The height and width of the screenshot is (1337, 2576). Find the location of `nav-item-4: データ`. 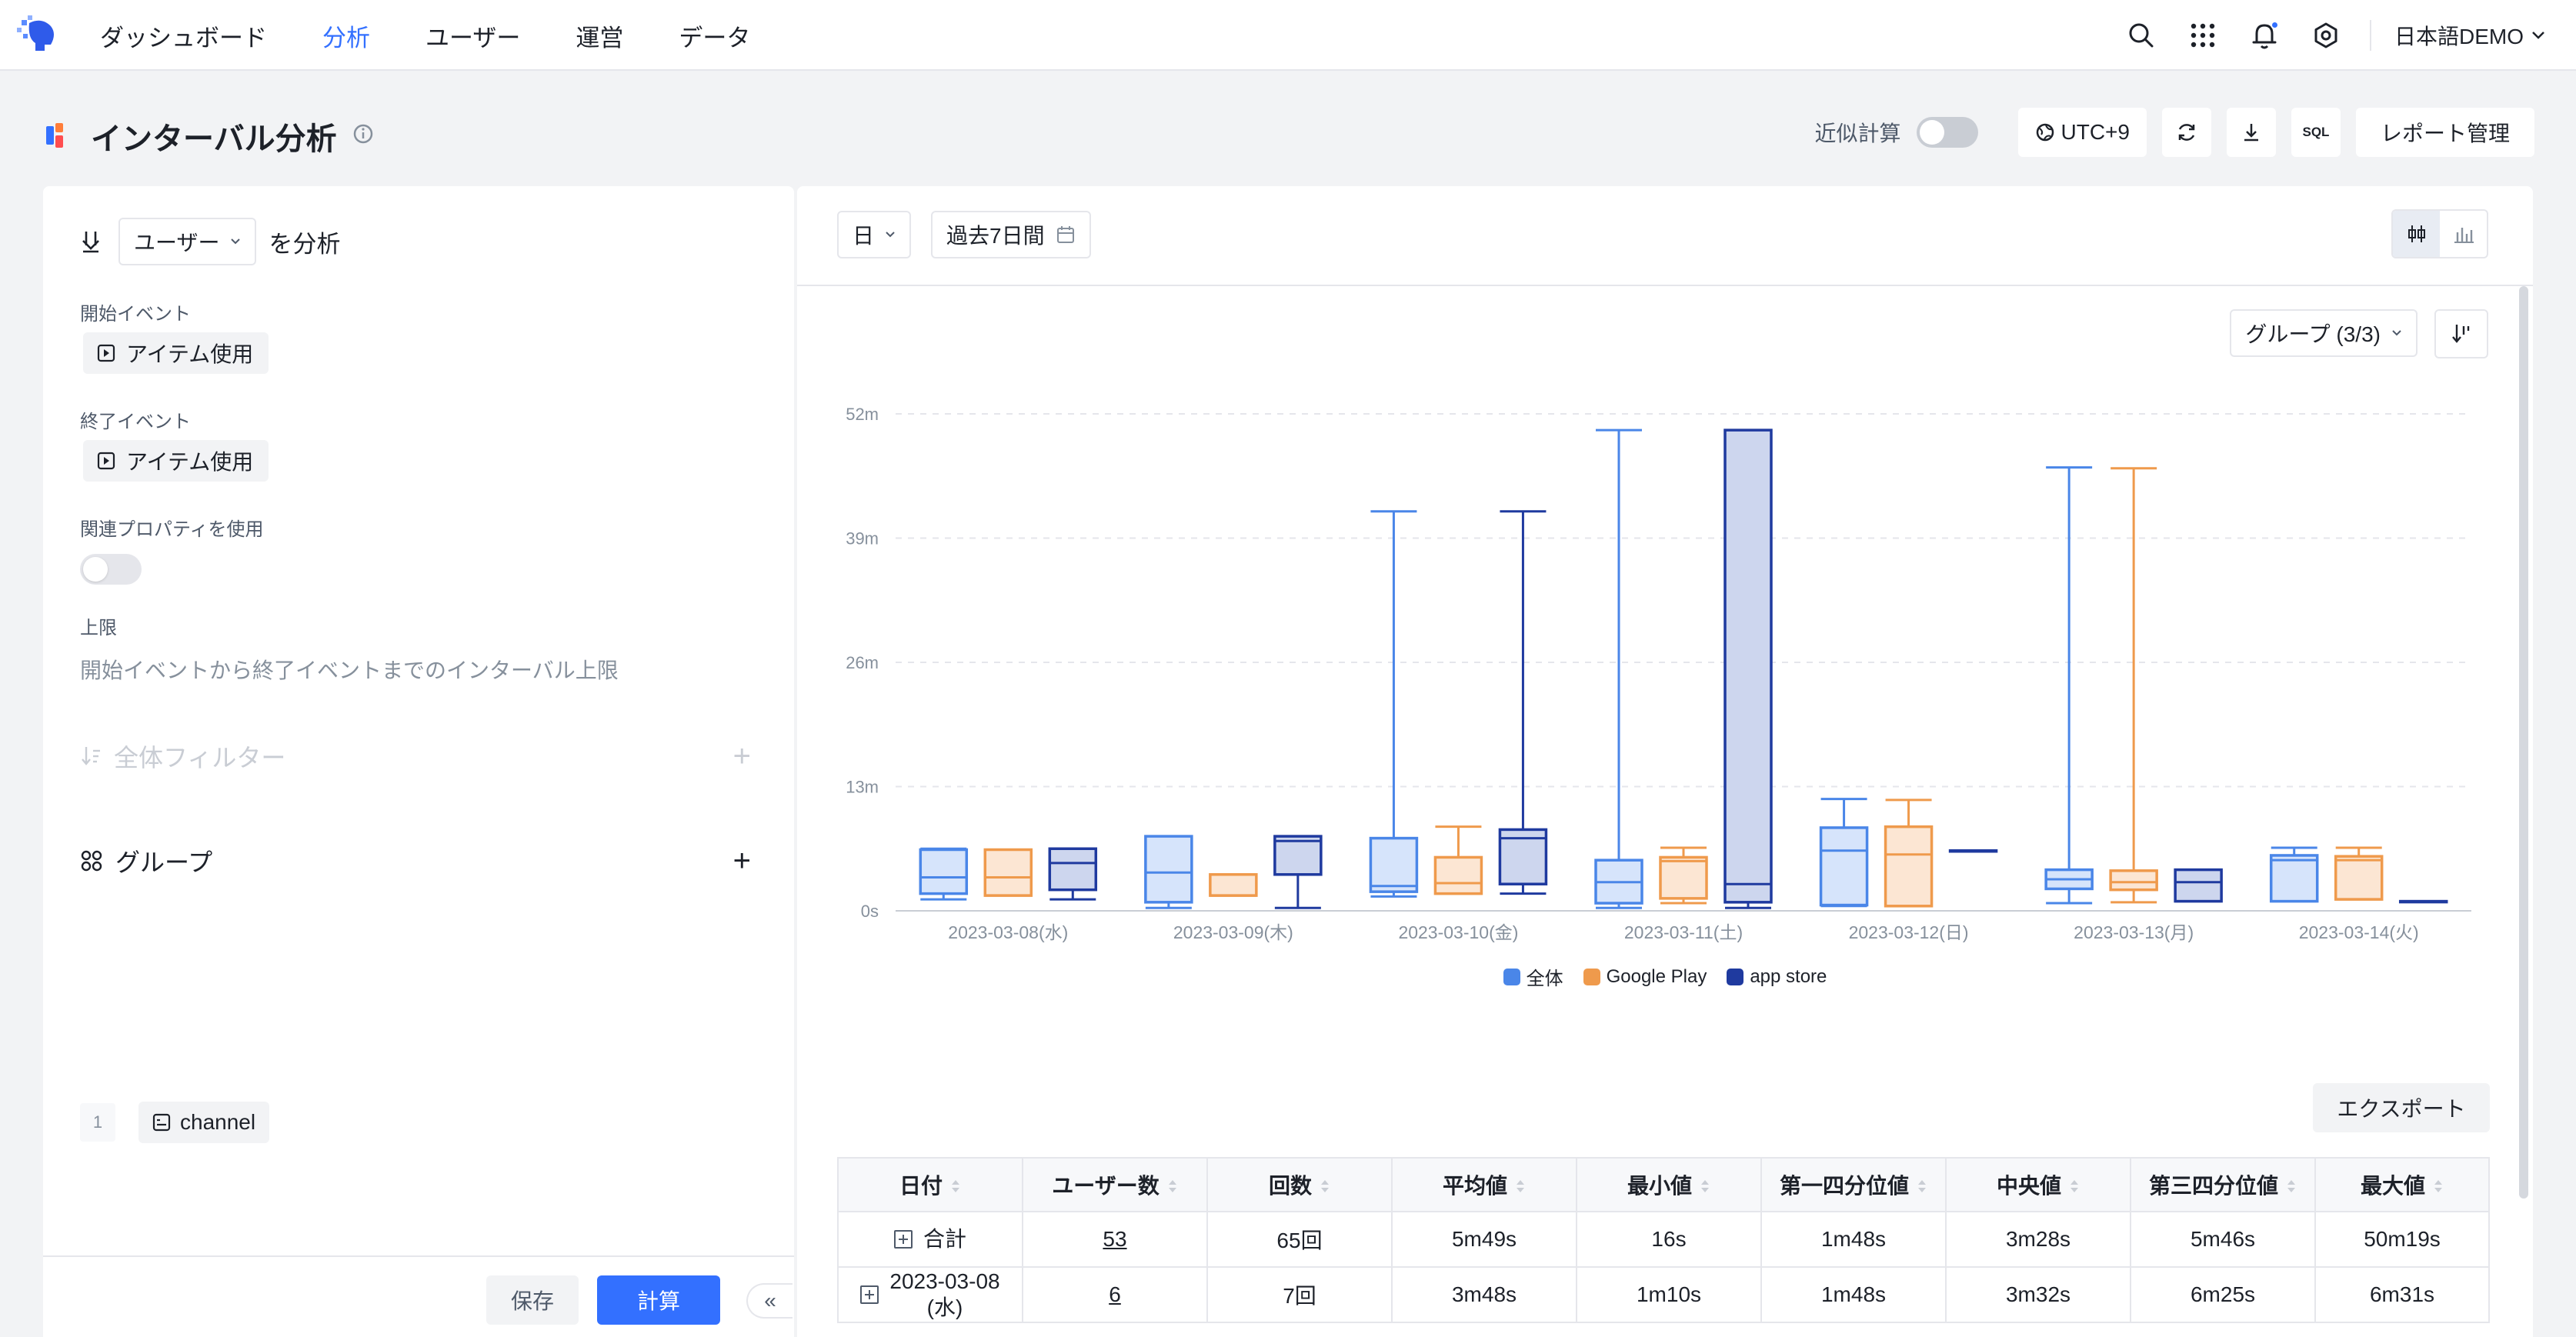

nav-item-4: データ is located at coordinates (715, 35).